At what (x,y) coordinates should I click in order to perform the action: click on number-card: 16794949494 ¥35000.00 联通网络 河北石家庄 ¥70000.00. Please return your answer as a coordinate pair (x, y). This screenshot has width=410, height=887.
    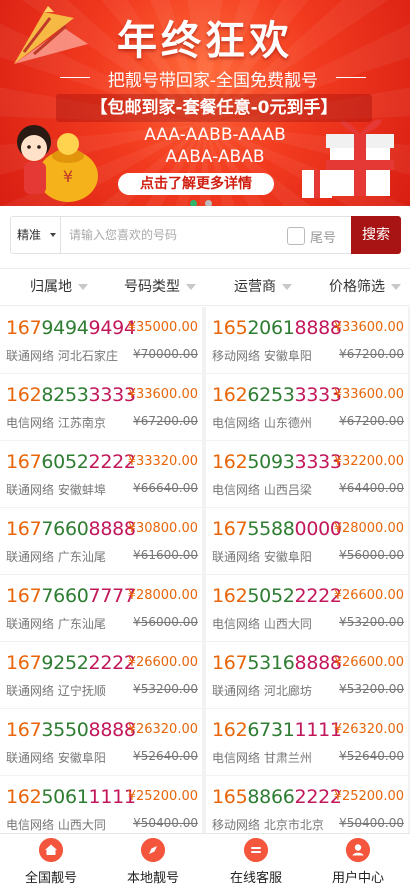
    Looking at the image, I should click on (101, 340).